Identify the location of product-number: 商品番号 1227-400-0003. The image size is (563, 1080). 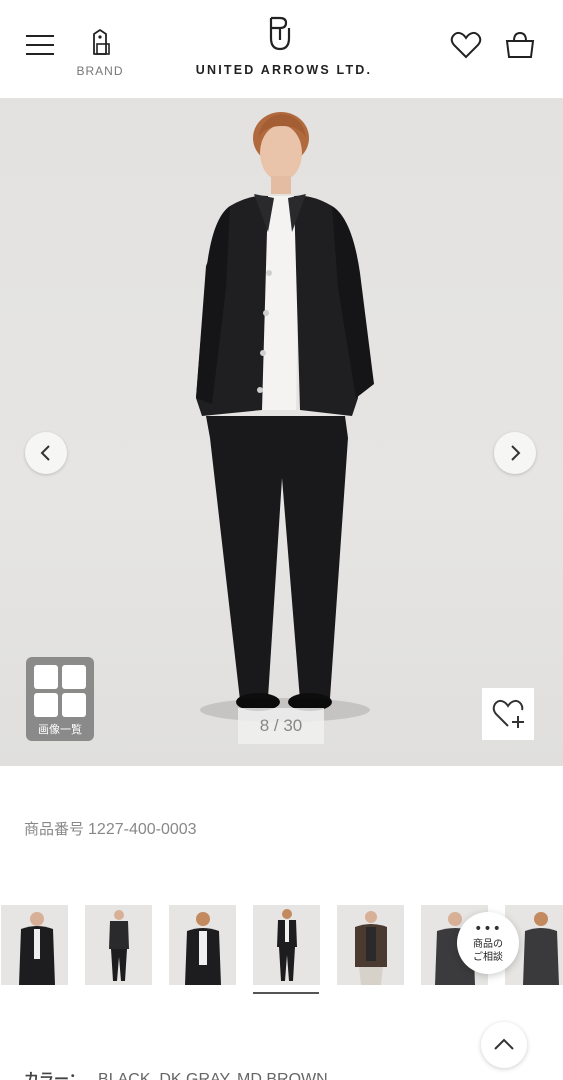
(110, 828).